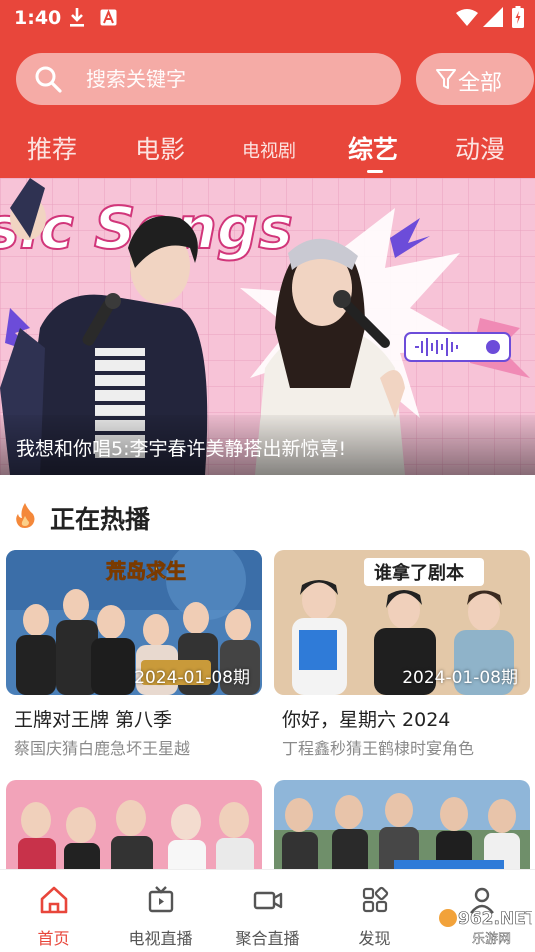 The image size is (535, 952). I want to click on tab-active-indicator, so click(375, 171).